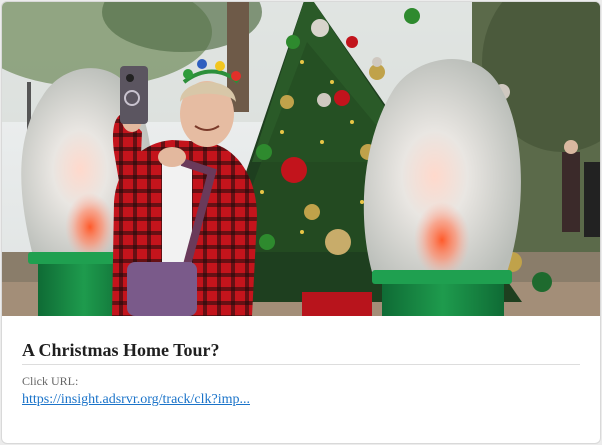 The width and height of the screenshot is (602, 445). Describe the element at coordinates (121, 350) in the screenshot. I see `ad-title: A Christmas Home Tour?` at that location.